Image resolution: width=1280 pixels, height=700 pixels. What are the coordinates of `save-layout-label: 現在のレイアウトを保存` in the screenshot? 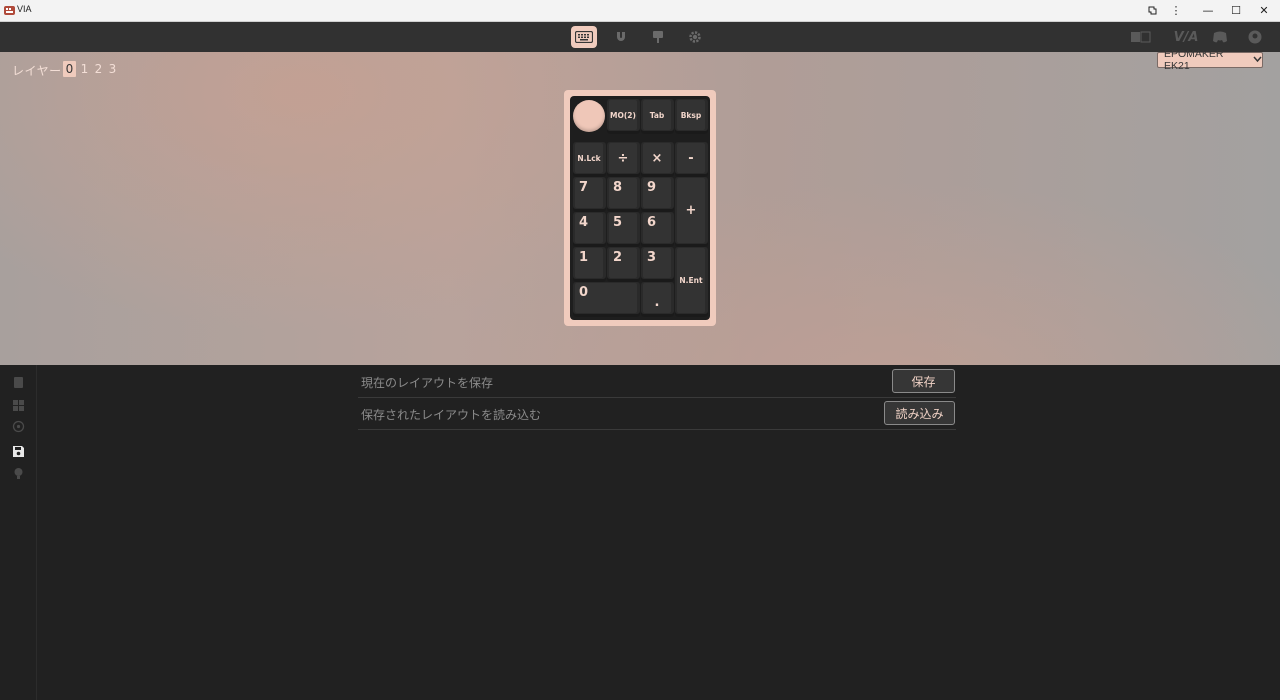 It's located at (427, 383).